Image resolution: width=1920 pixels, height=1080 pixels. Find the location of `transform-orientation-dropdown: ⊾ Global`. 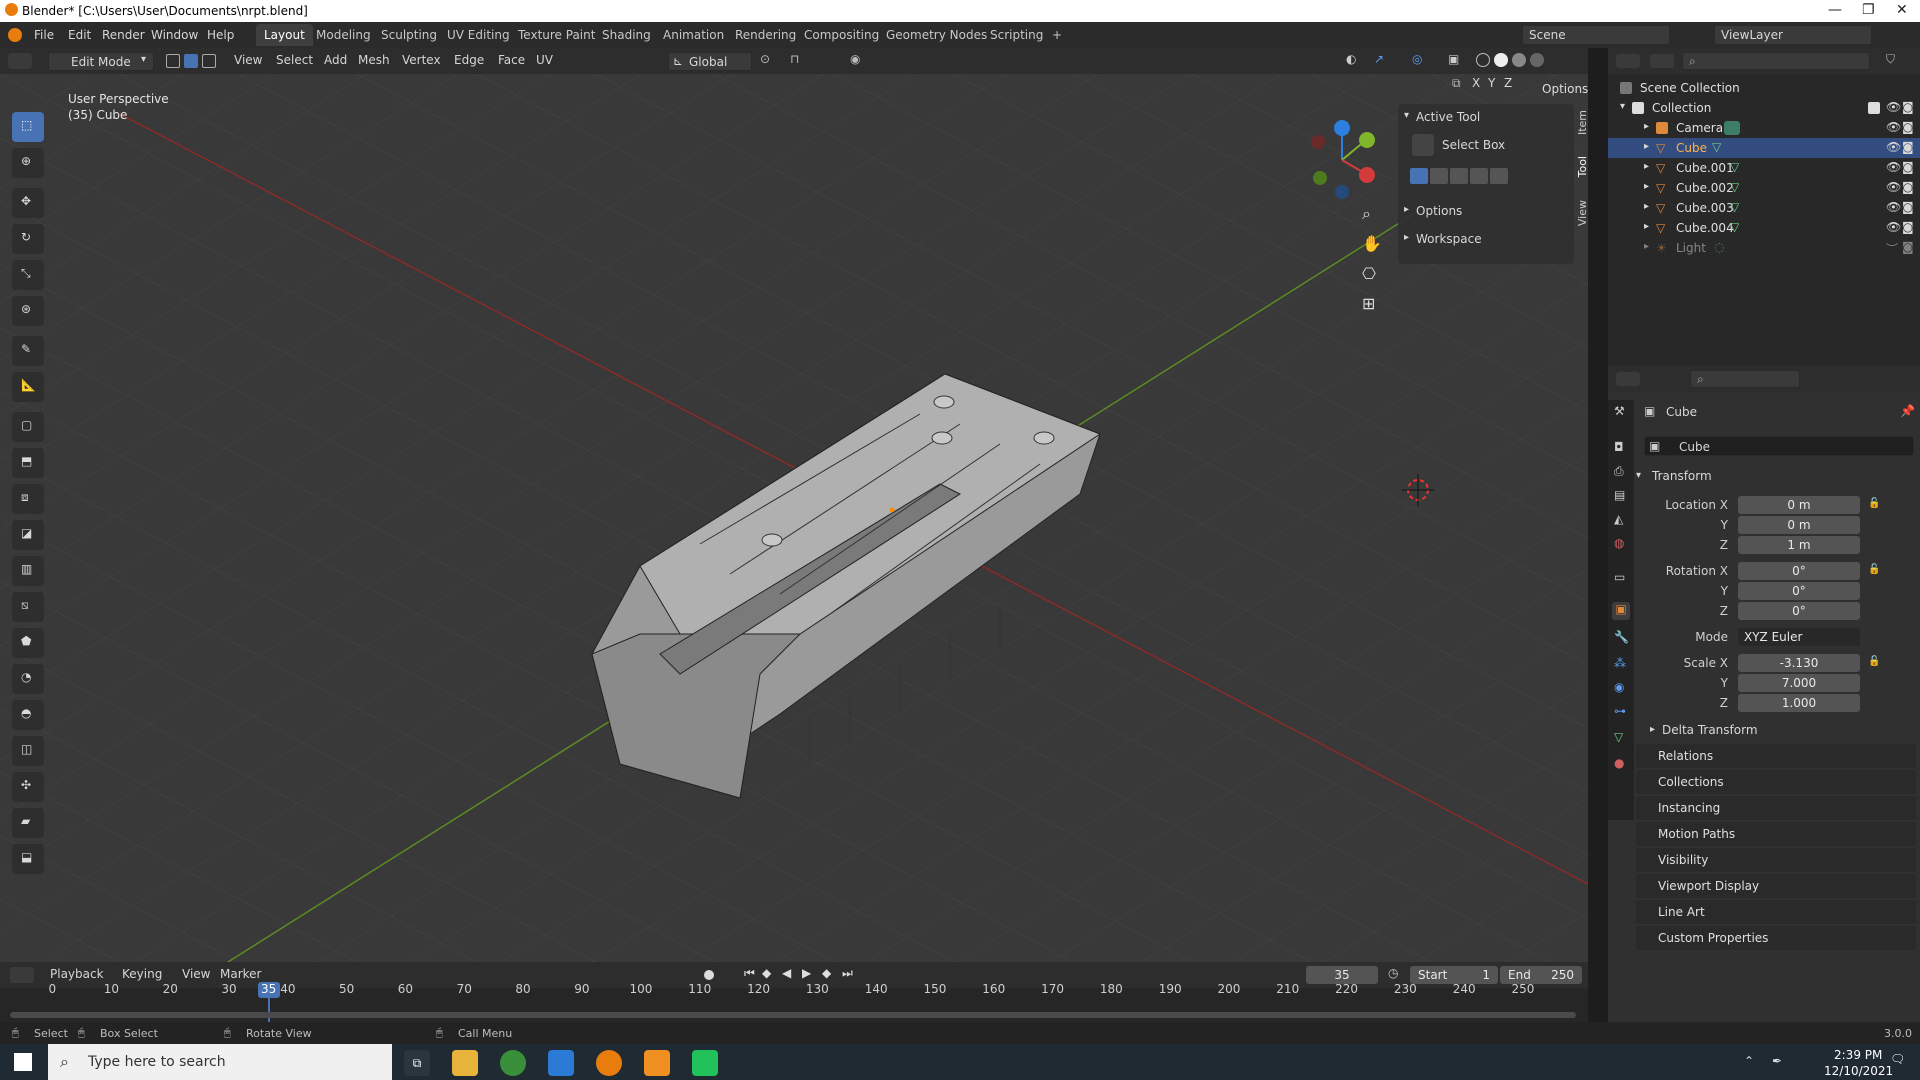

transform-orientation-dropdown: ⊾ Global is located at coordinates (710, 61).